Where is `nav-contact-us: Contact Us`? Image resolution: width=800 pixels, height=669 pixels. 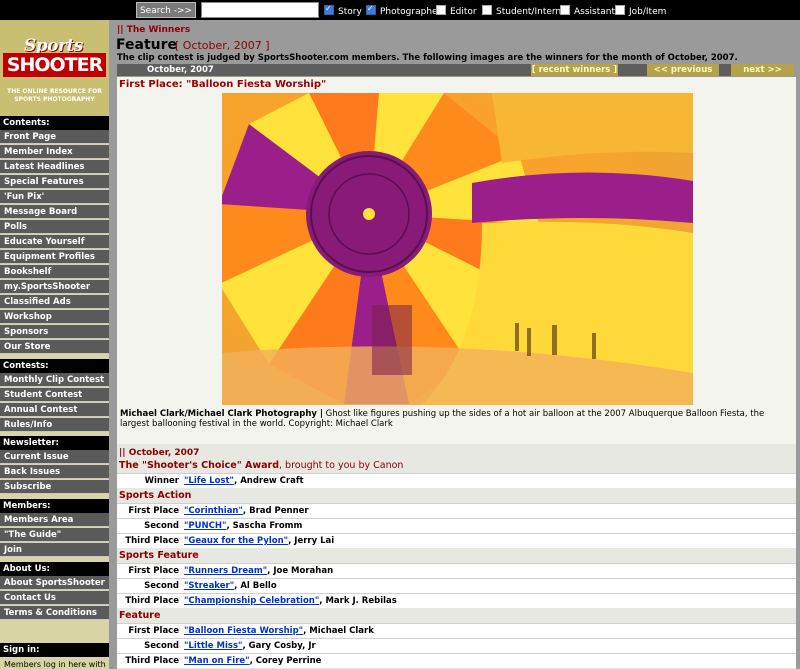 nav-contact-us: Contact Us is located at coordinates (54, 598).